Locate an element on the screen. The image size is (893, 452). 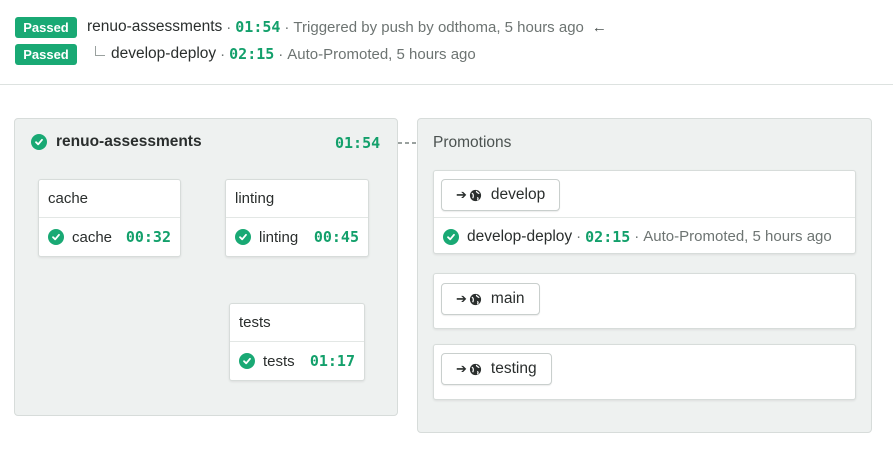
job-row-cache: cache 00:32 is located at coordinates (109, 237).